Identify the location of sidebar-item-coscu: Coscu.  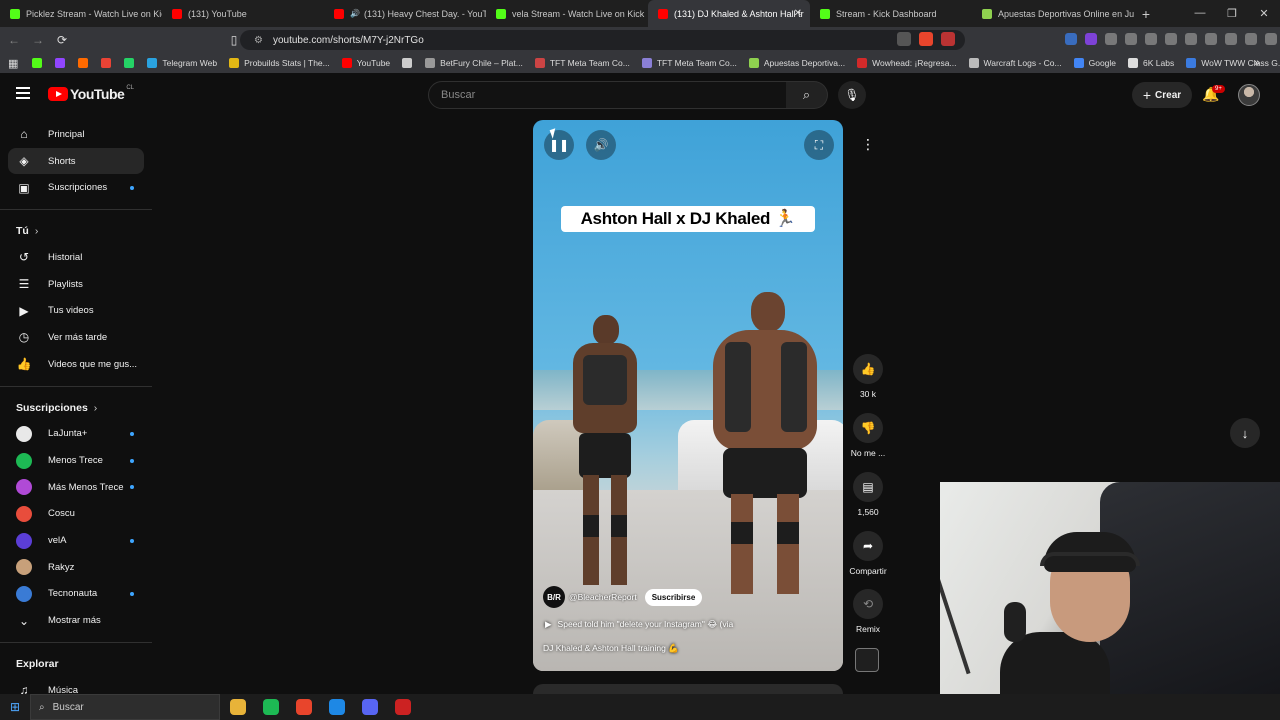
(76, 514).